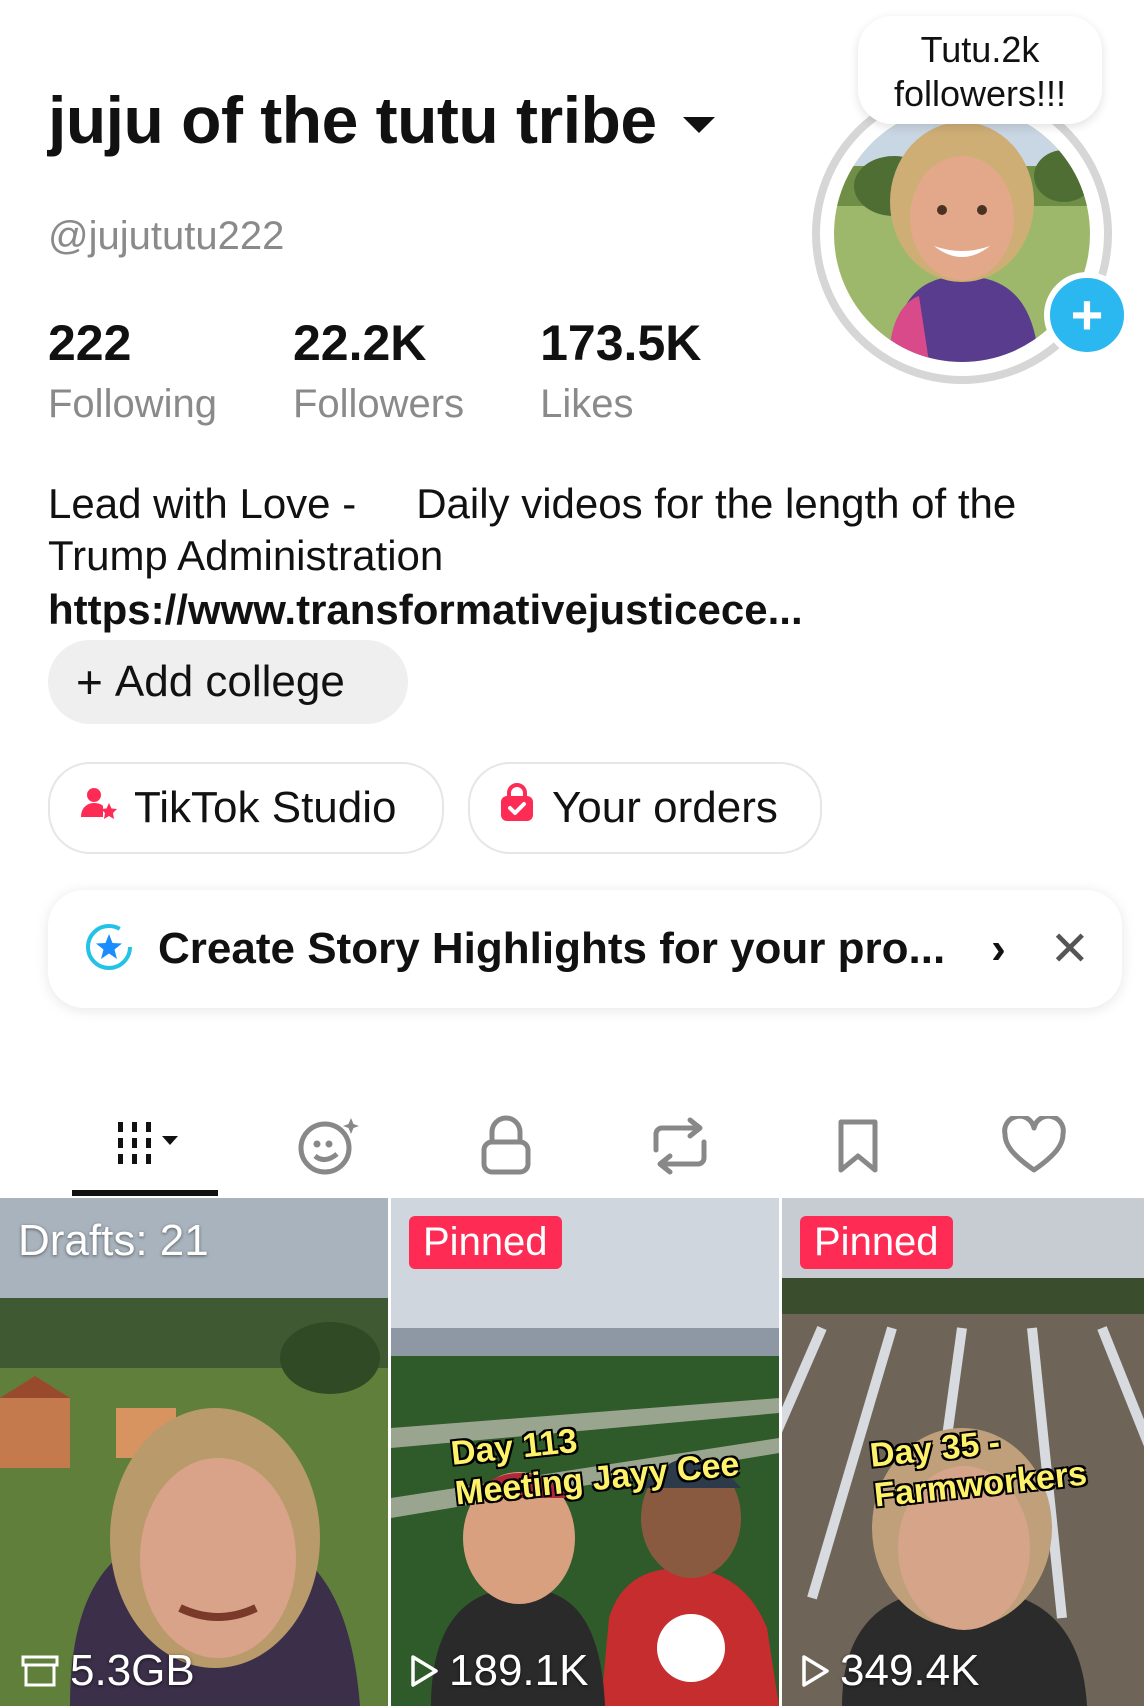 This screenshot has width=1144, height=1706. I want to click on heart-icon, so click(1034, 1147).